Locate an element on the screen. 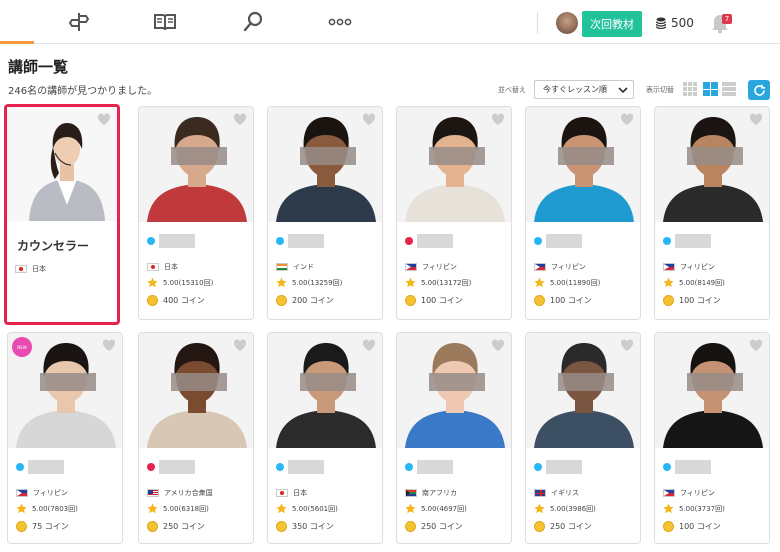  tutor-card: フィリピン 5.00(11890回) 100 コイン is located at coordinates (583, 213).